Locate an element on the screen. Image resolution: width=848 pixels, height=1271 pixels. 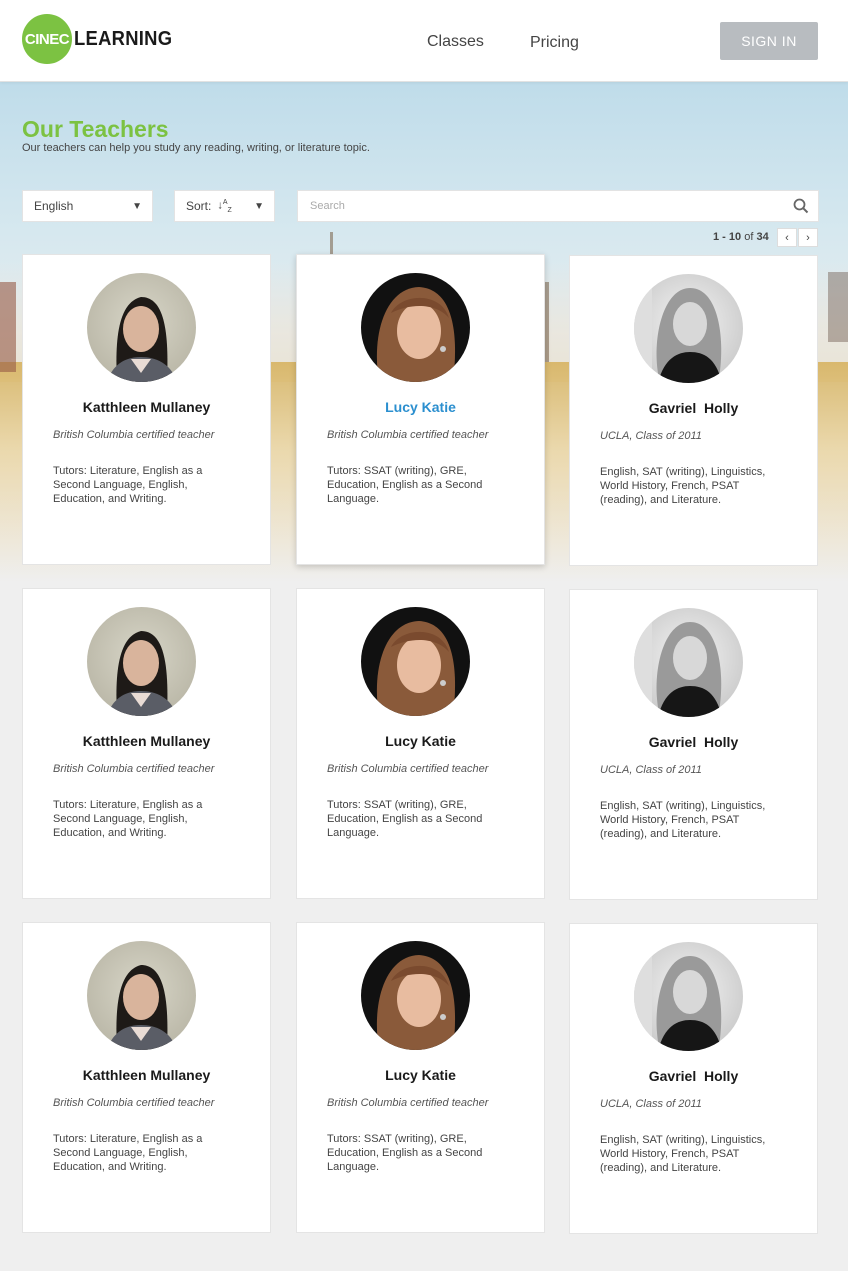
cinec-learning-logo: CINEC LEARNING is located at coordinates (101, 39).